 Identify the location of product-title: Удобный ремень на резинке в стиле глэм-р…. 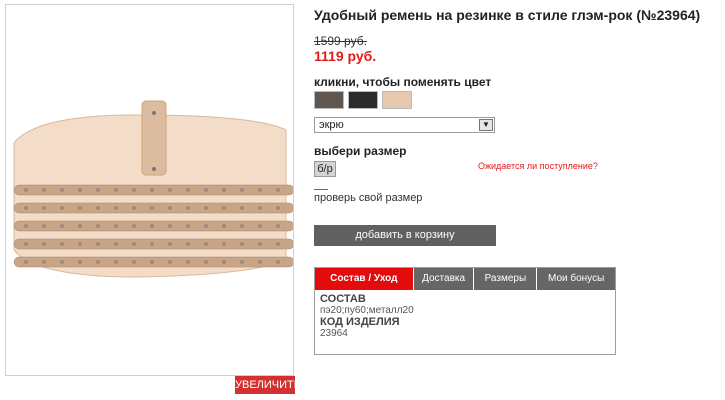
(507, 15).